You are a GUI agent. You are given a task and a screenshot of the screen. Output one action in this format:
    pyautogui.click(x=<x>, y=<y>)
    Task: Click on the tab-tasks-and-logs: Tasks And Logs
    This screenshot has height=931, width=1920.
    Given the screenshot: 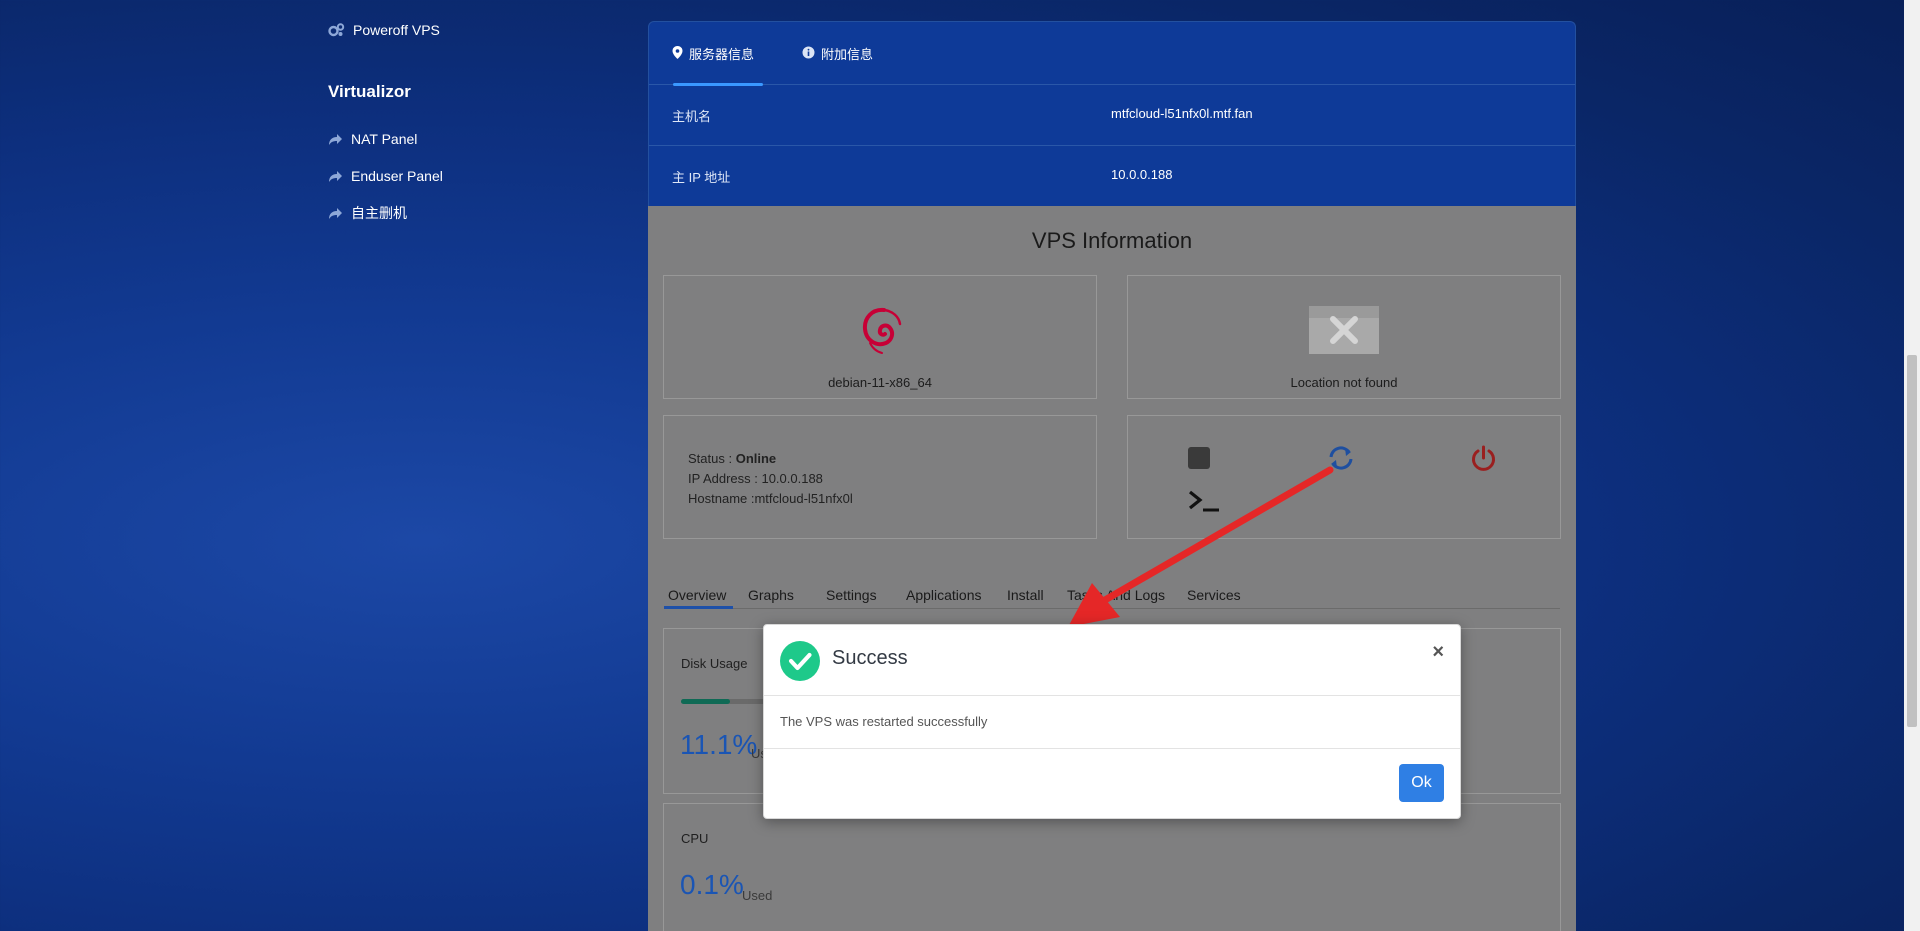 What is the action you would take?
    pyautogui.click(x=1116, y=595)
    